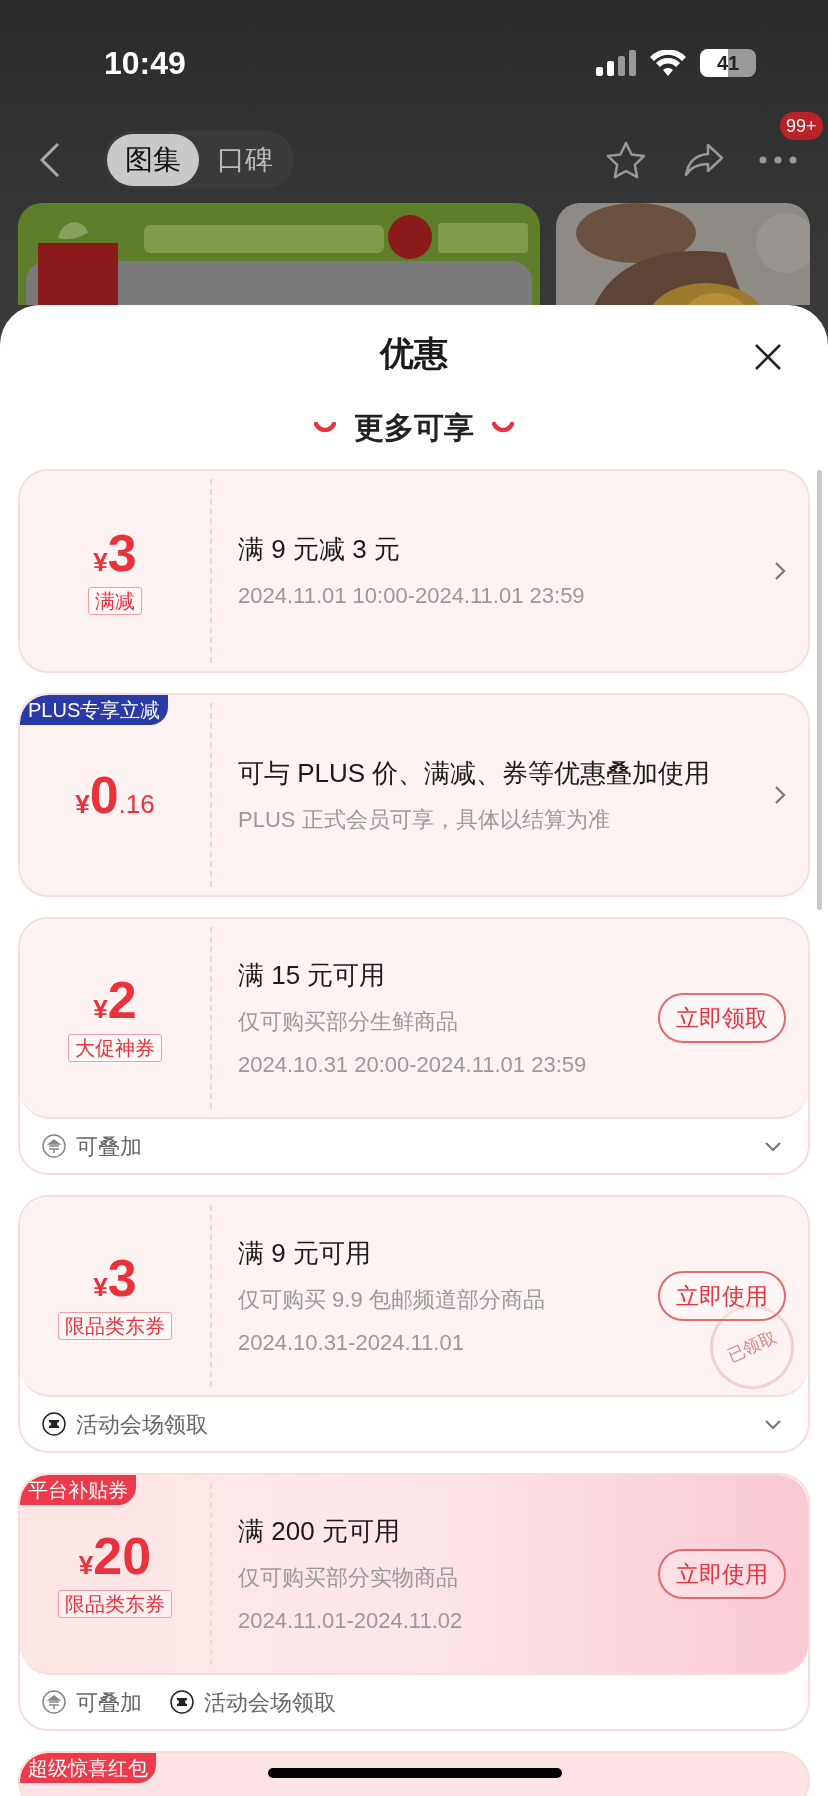  What do you see at coordinates (115, 1556) in the screenshot?
I see `coupon-amount: ¥20` at bounding box center [115, 1556].